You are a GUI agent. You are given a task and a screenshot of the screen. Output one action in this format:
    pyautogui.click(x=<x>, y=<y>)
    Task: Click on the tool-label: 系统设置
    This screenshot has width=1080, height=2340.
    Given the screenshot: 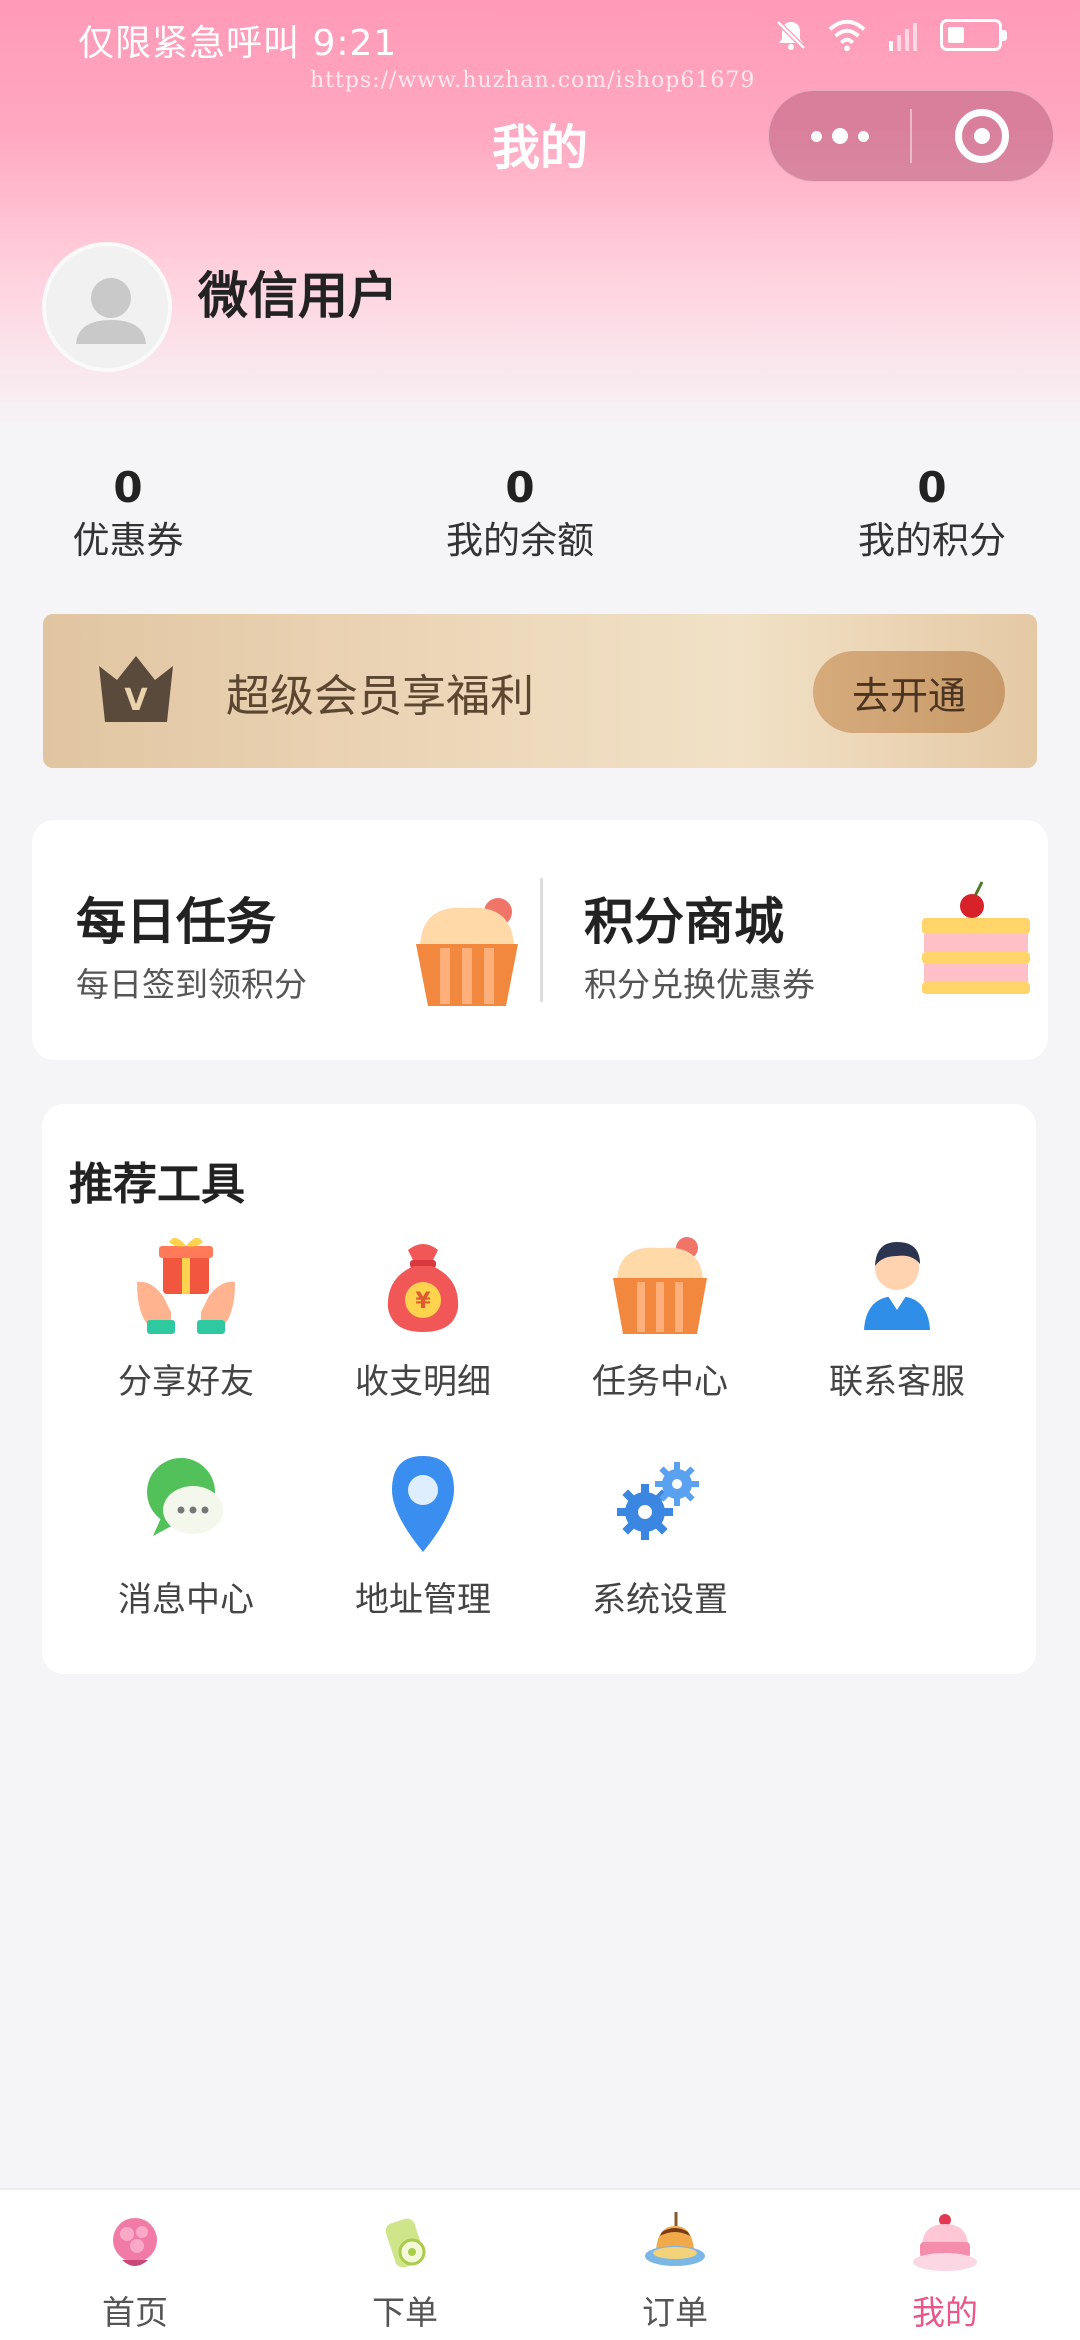 What is the action you would take?
    pyautogui.click(x=660, y=1600)
    